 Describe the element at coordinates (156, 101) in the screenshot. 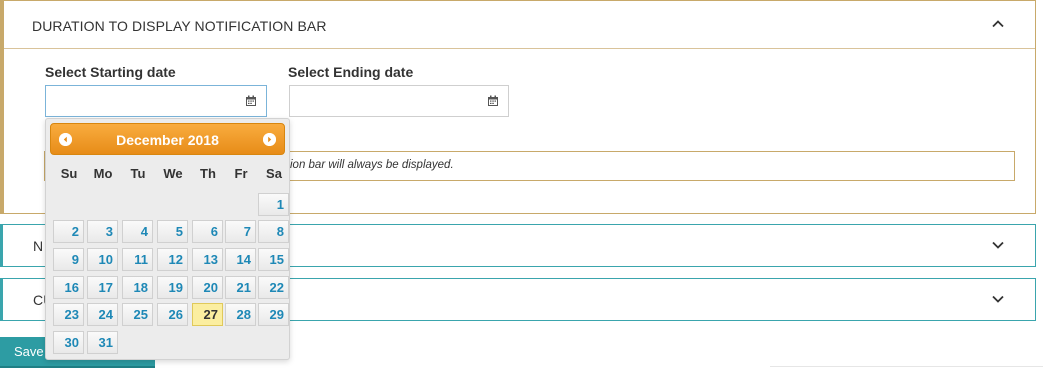

I see `start-date-input` at that location.